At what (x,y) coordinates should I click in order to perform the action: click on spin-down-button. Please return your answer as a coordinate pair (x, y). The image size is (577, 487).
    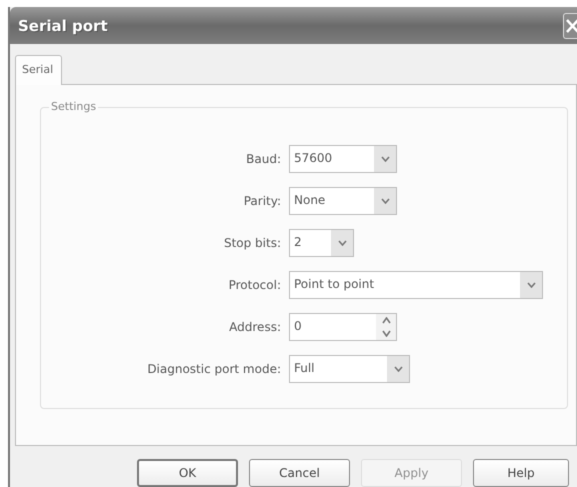
    Looking at the image, I should click on (386, 333).